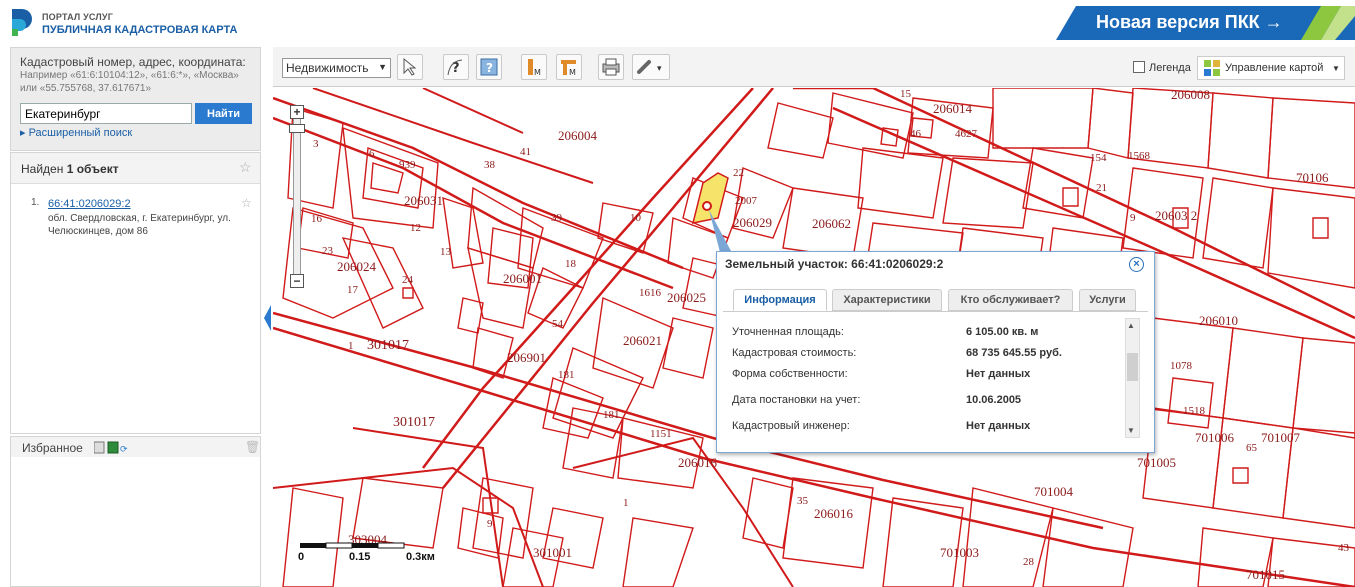 The height and width of the screenshot is (587, 1355). Describe the element at coordinates (114, 448) in the screenshot. I see `export-icons: ⟳` at that location.